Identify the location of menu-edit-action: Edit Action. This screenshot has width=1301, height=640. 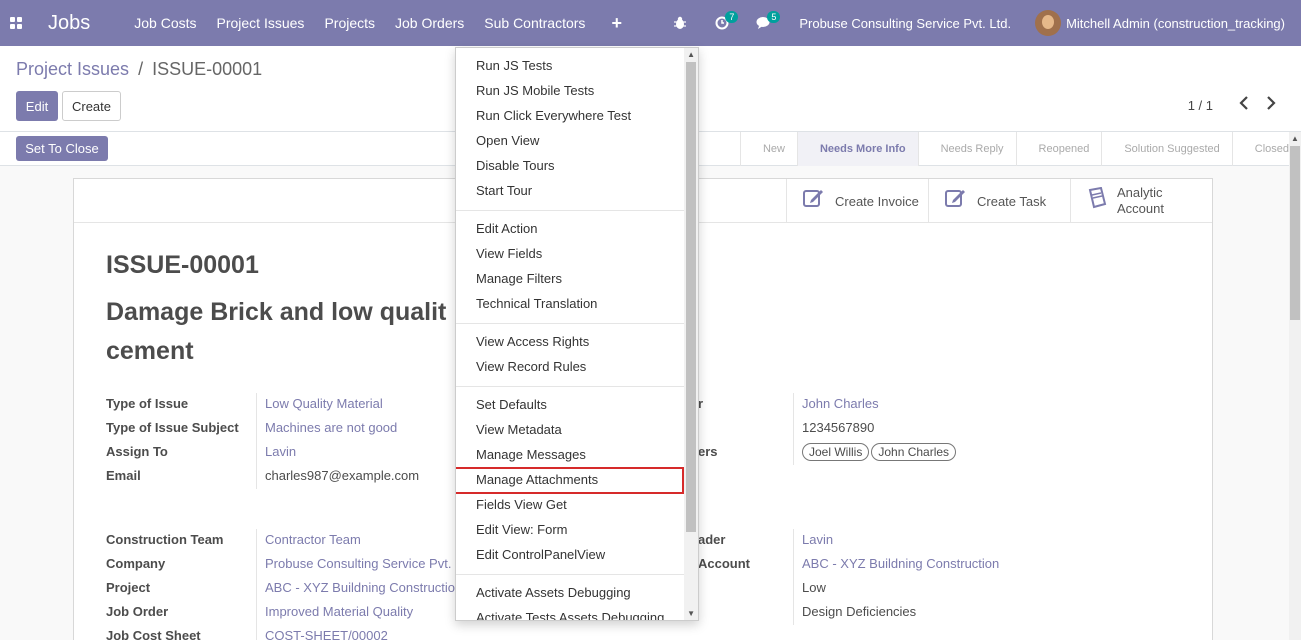
(506, 228).